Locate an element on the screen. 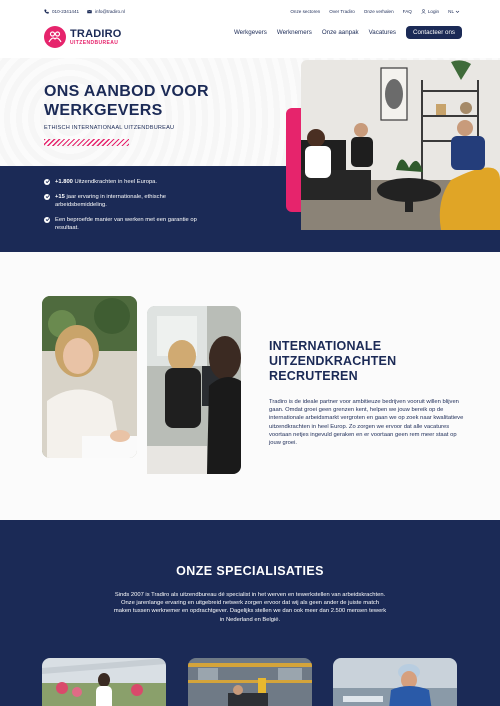  hero-title-line2: WERKGEVERS is located at coordinates (103, 110).